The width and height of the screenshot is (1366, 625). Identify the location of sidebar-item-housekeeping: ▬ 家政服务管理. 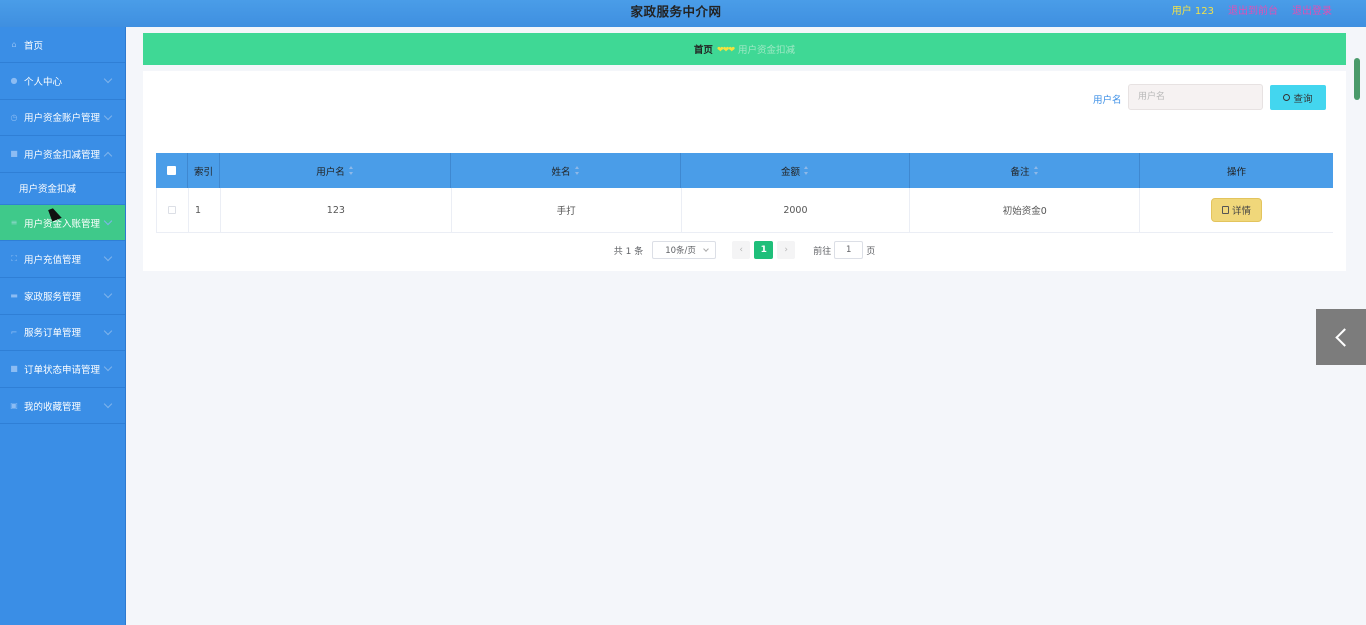
(62, 296).